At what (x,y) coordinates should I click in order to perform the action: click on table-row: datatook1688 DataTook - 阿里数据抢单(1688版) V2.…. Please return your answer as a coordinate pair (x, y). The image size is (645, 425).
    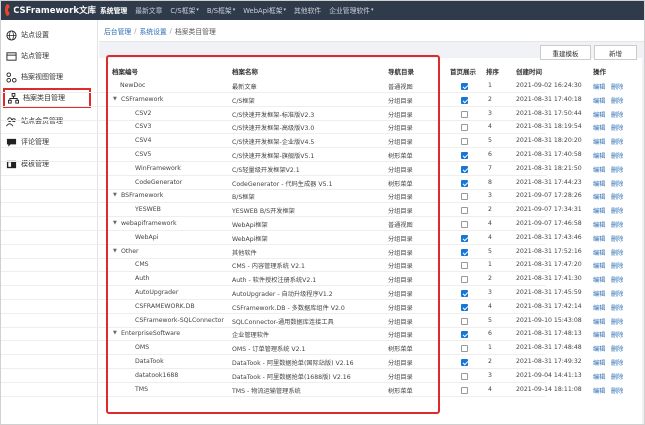
    Looking at the image, I should click on (311, 376).